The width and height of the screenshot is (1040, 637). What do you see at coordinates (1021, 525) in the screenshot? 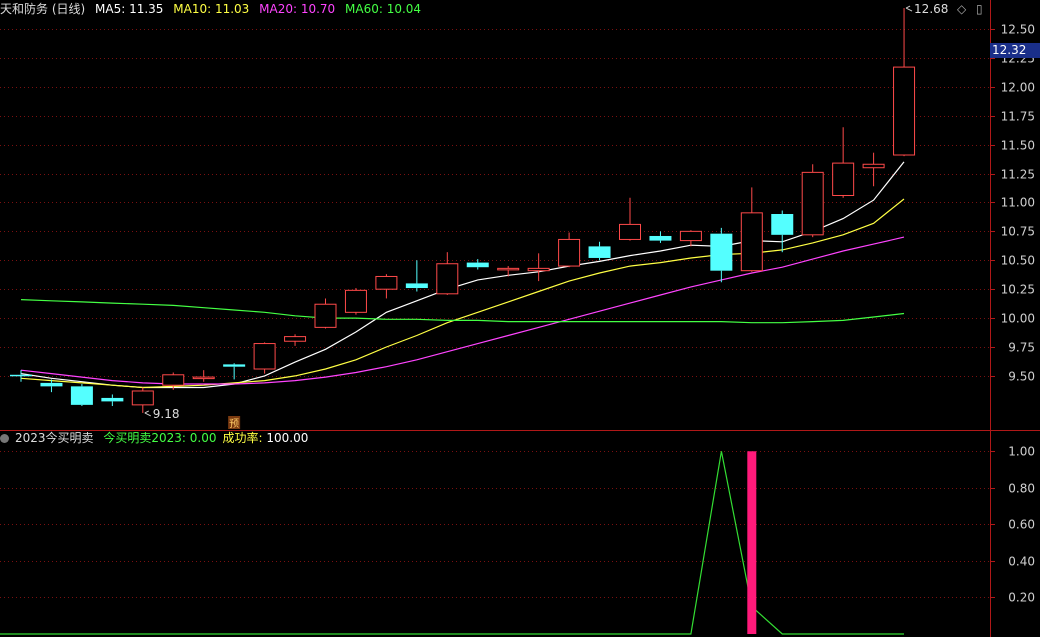
I see `indicator-tick-label: 0.60` at bounding box center [1021, 525].